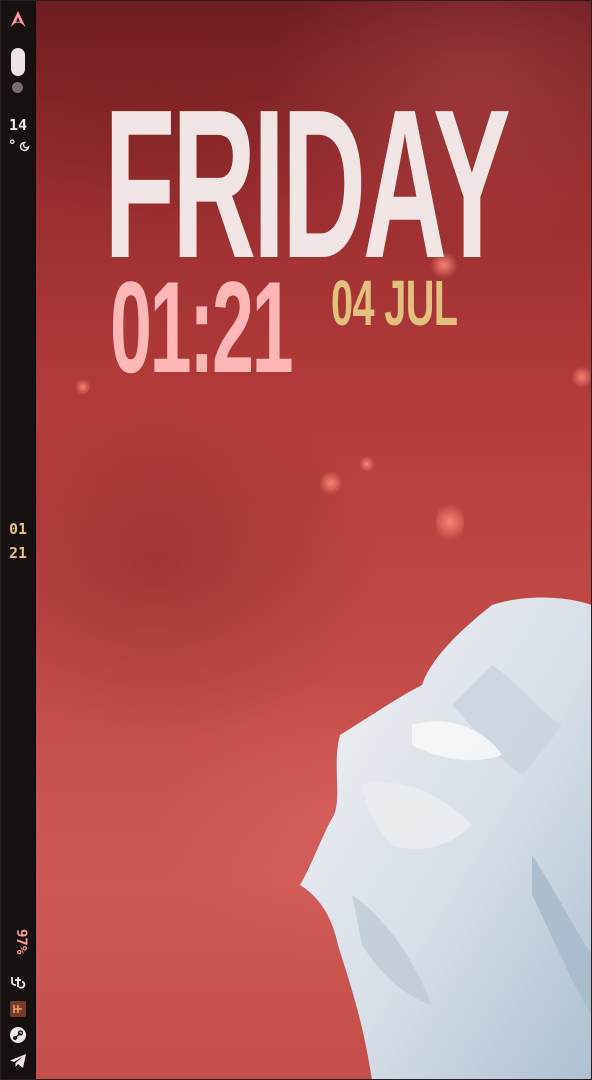  Describe the element at coordinates (18, 62) in the screenshot. I see `workspace-active-indicator` at that location.